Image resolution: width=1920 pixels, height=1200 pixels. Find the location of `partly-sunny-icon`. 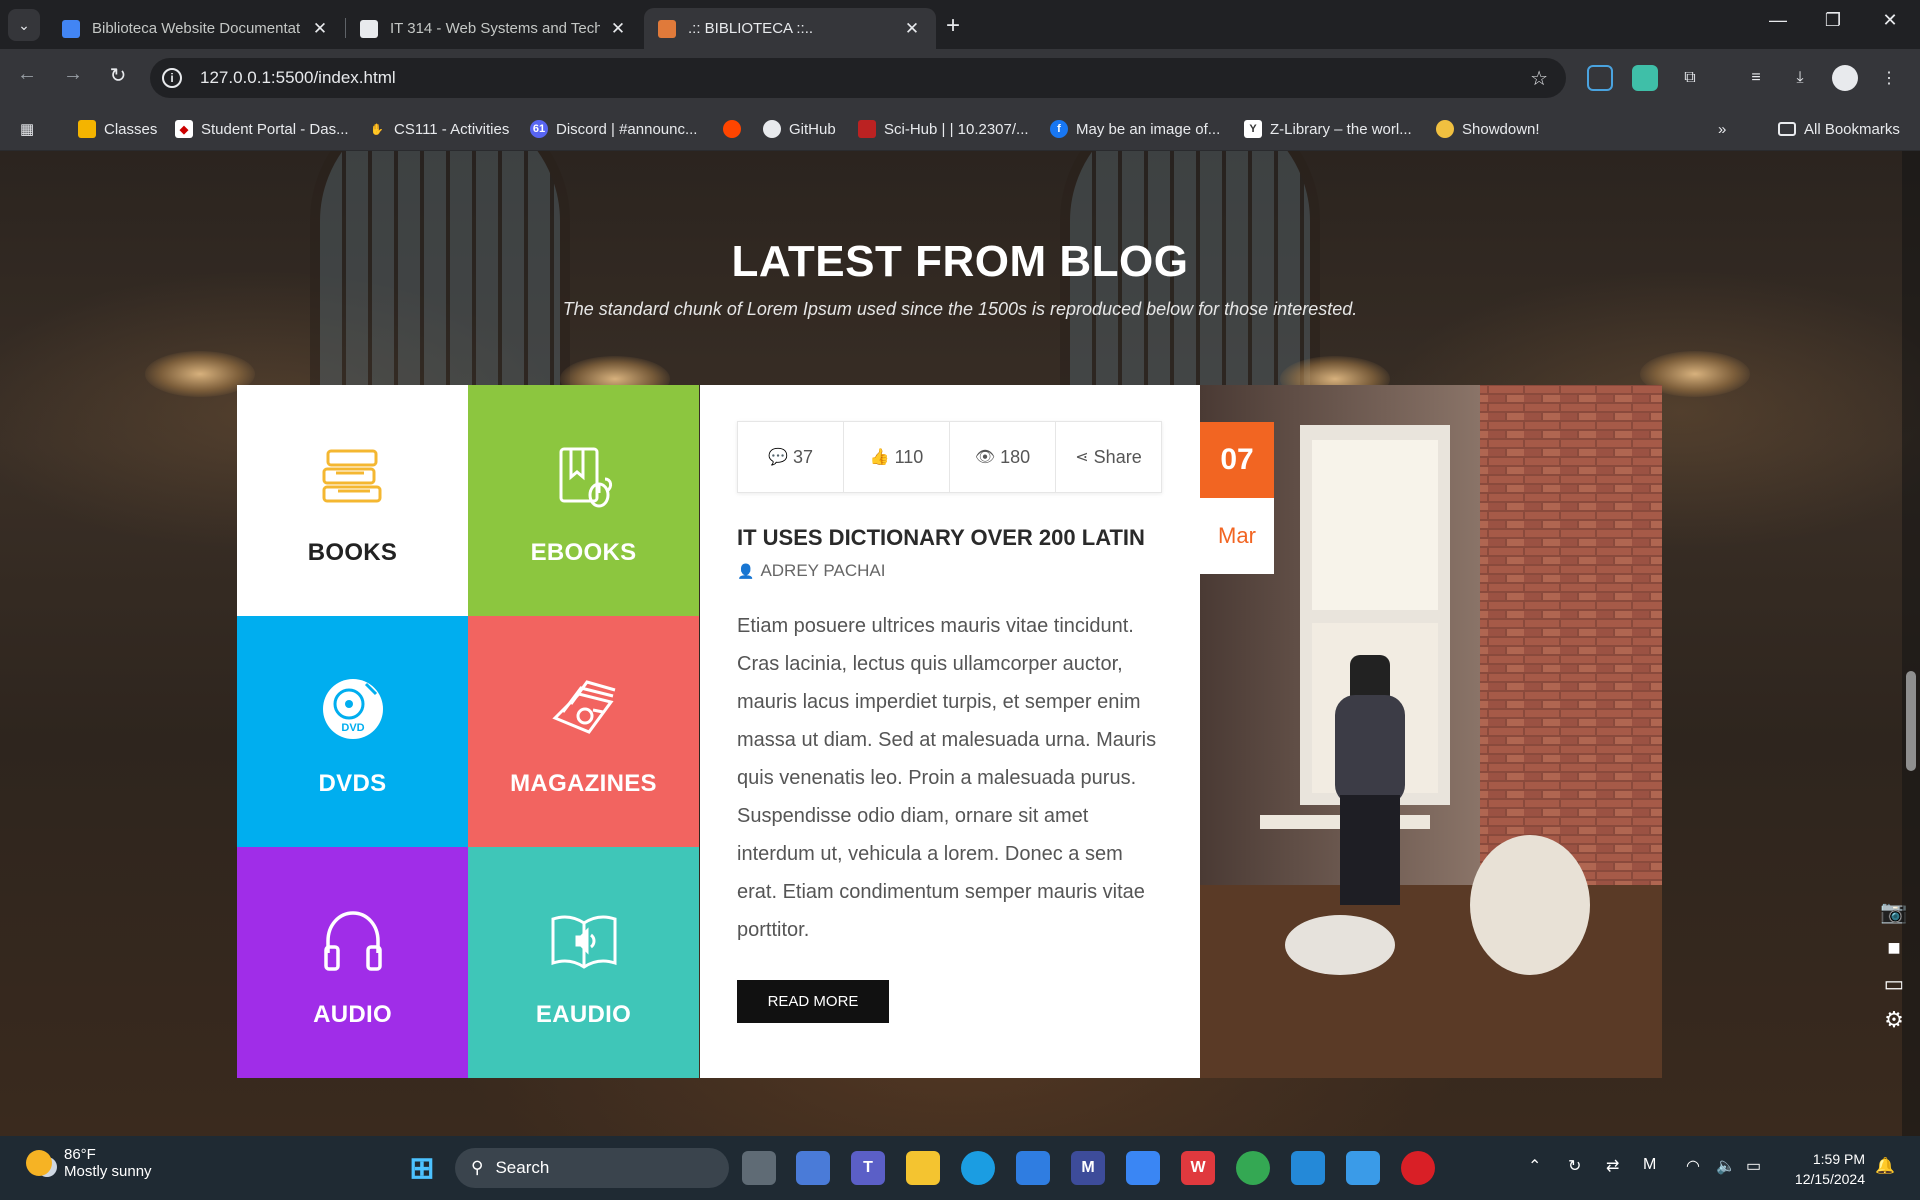

partly-sunny-icon is located at coordinates (39, 1163).